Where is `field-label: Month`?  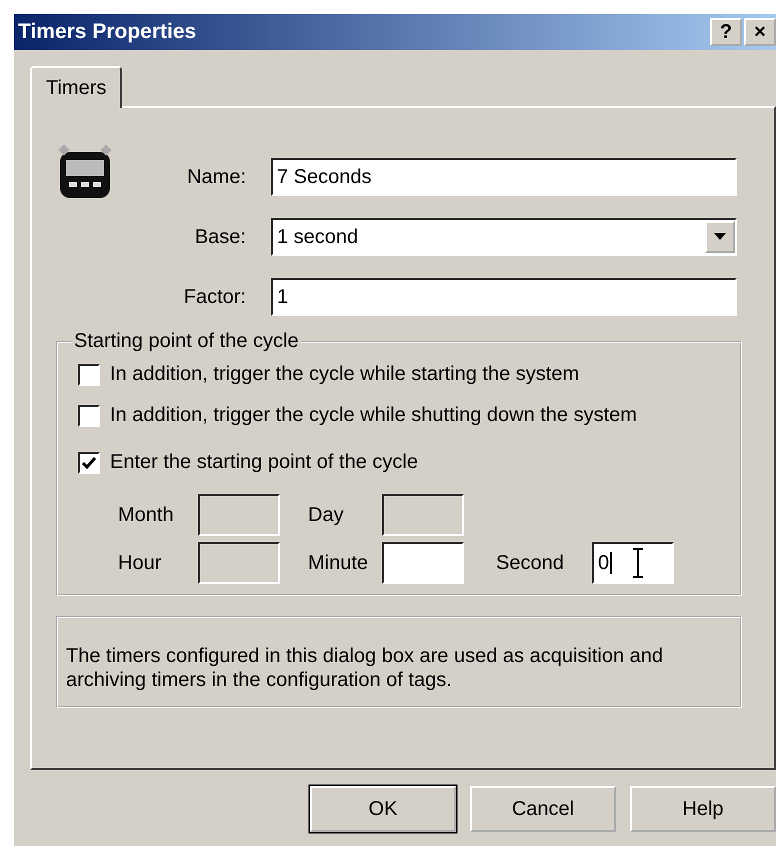 field-label: Month is located at coordinates (146, 515).